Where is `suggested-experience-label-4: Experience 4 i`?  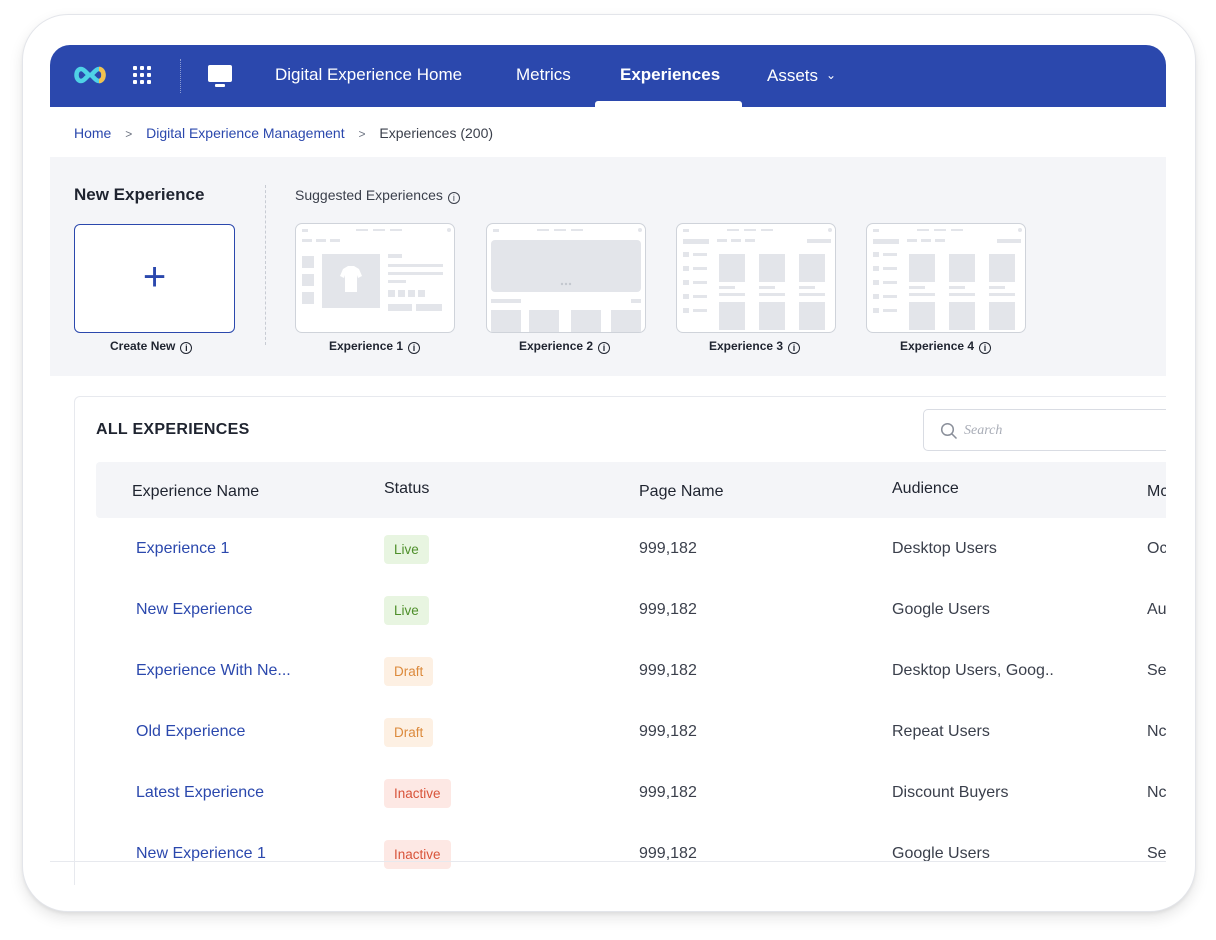
suggested-experience-label-4: Experience 4 i is located at coordinates (946, 346).